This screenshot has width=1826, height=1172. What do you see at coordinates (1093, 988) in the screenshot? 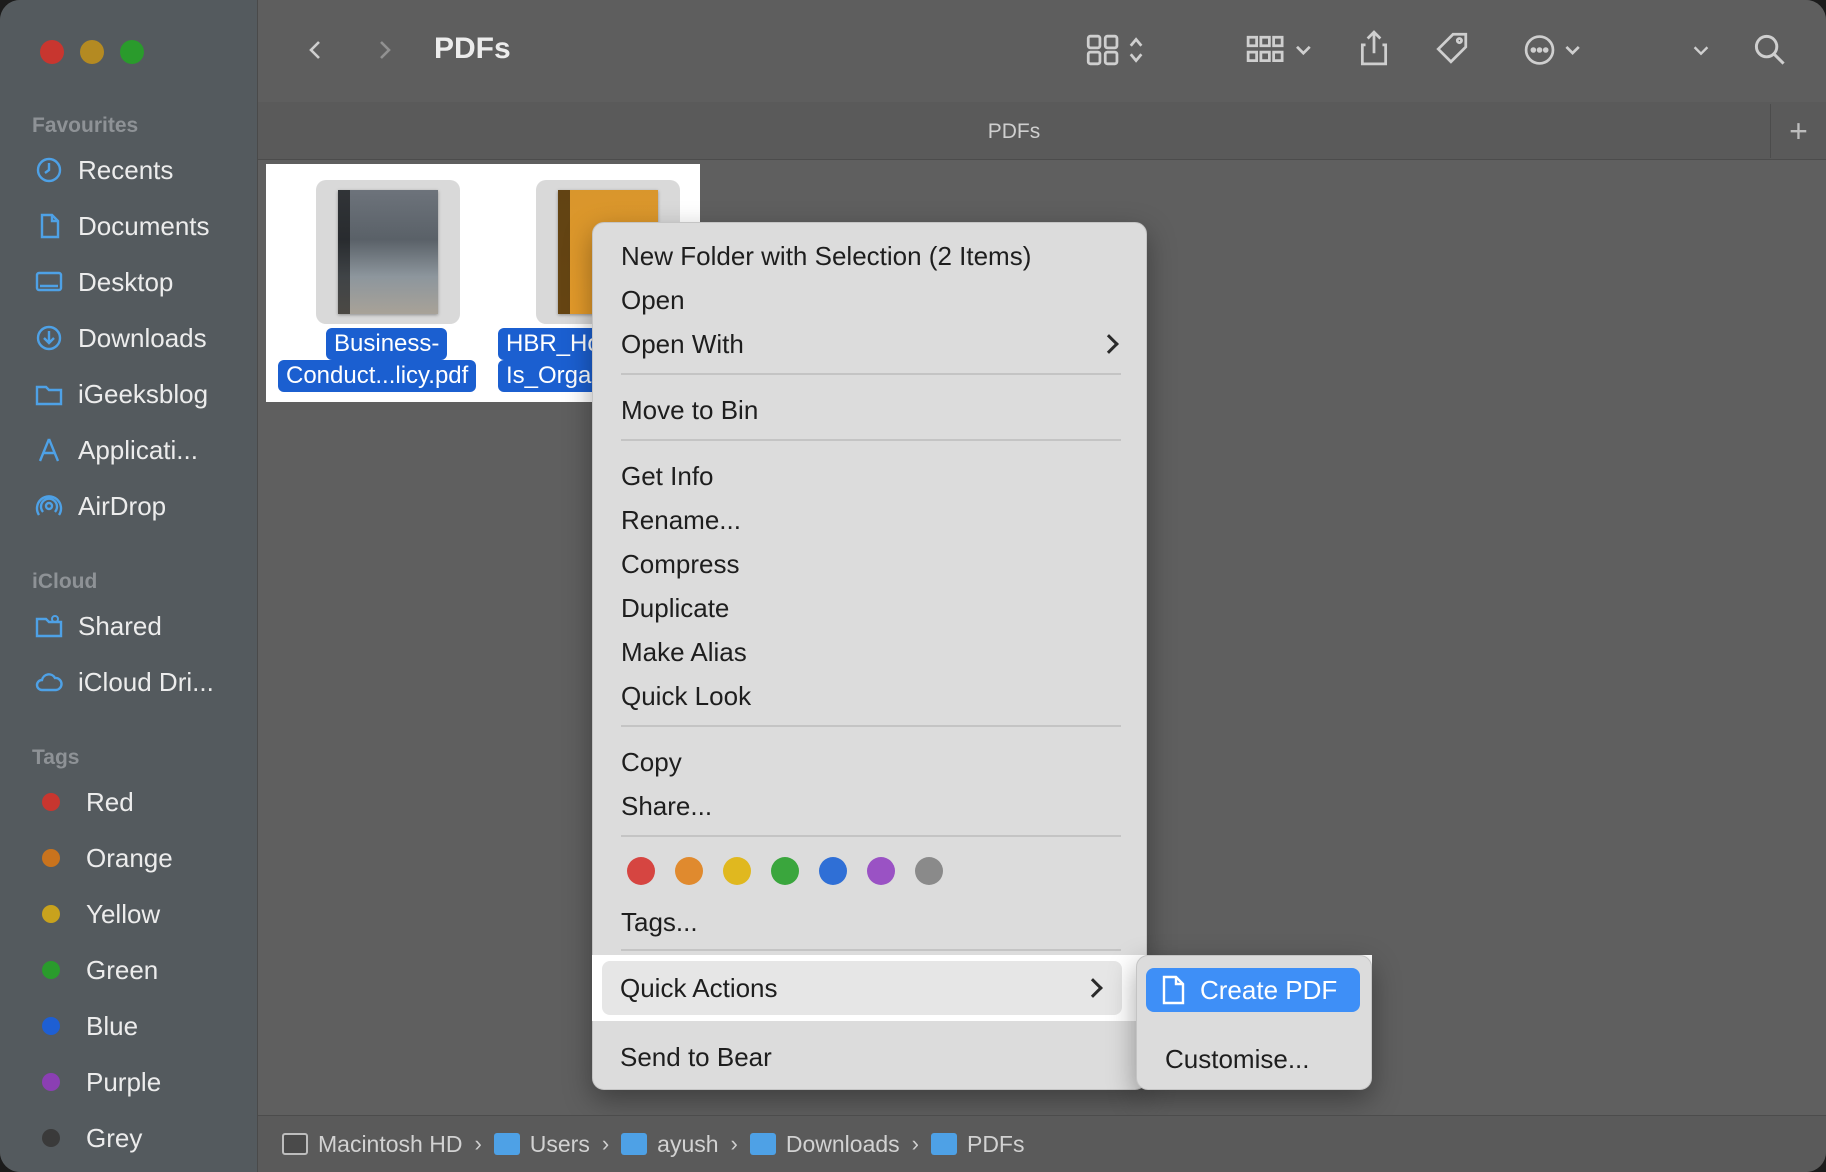
I see `chevron-right-icon` at bounding box center [1093, 988].